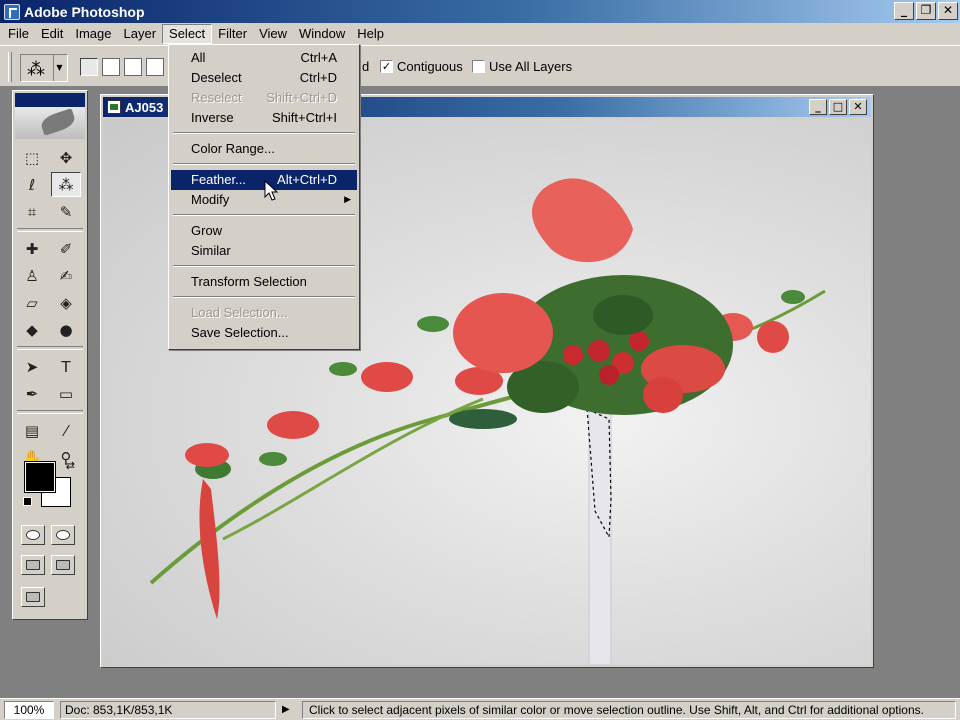 This screenshot has height=720, width=960. Describe the element at coordinates (264, 97) in the screenshot. I see `reselect-item: Reselect Shift+Ctrl+D` at that location.